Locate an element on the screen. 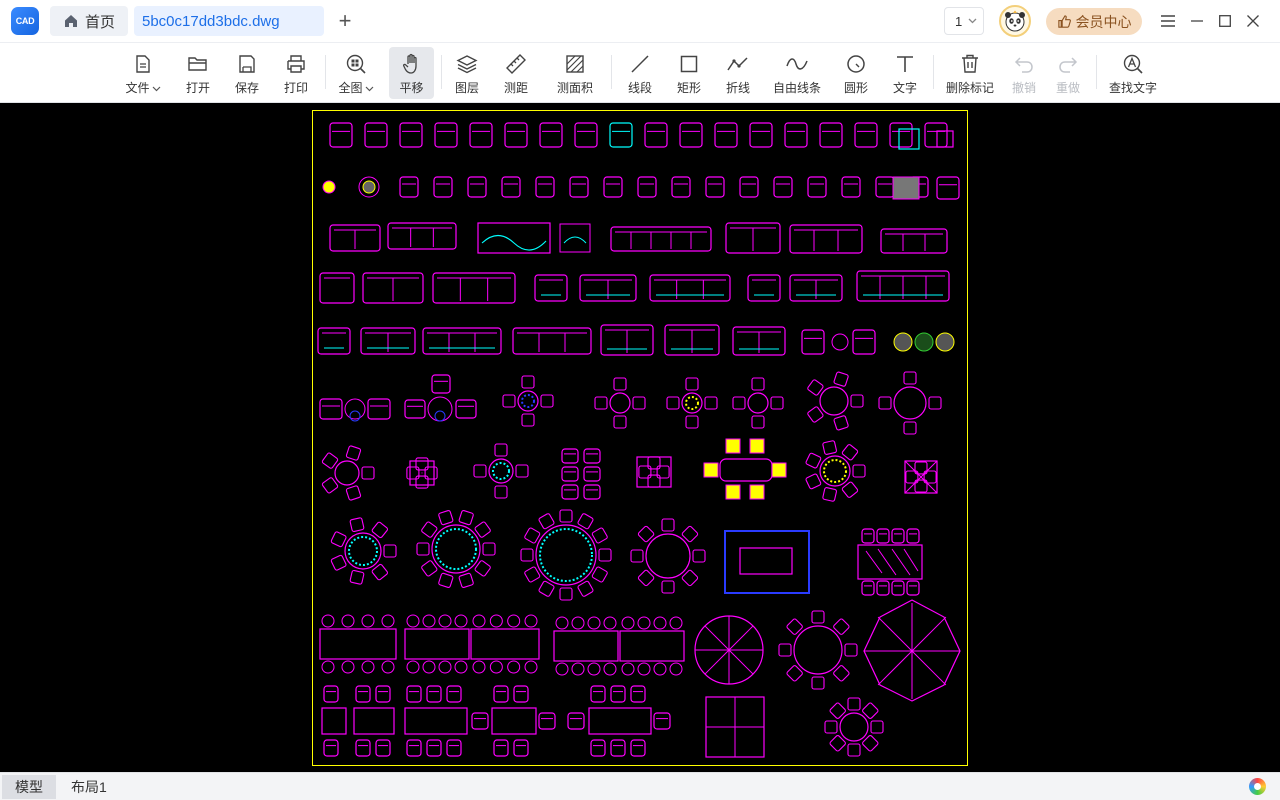 The height and width of the screenshot is (800, 1280). tool-measure-distance: 测距 is located at coordinates (516, 73).